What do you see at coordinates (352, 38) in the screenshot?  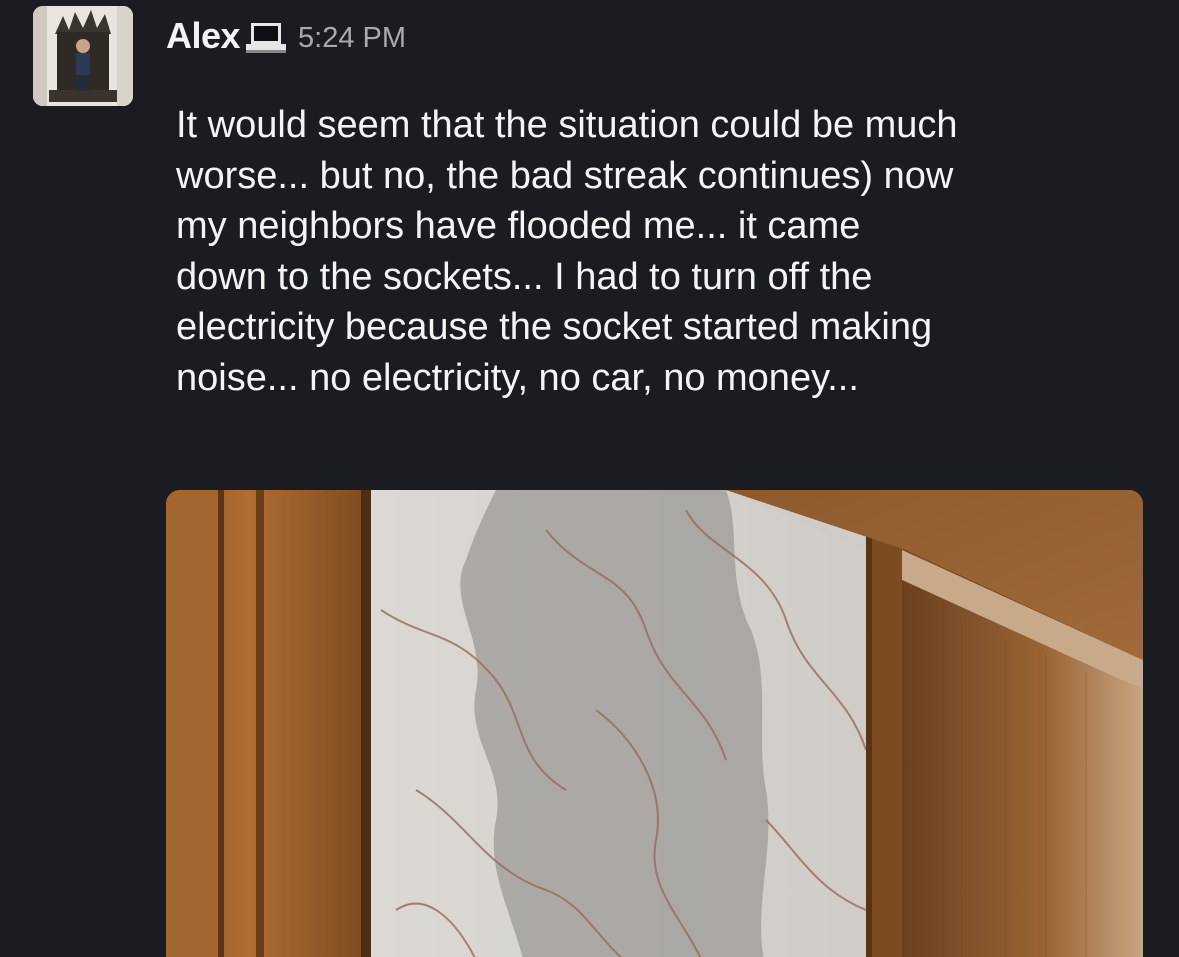 I see `timestamp: 5:24 PM` at bounding box center [352, 38].